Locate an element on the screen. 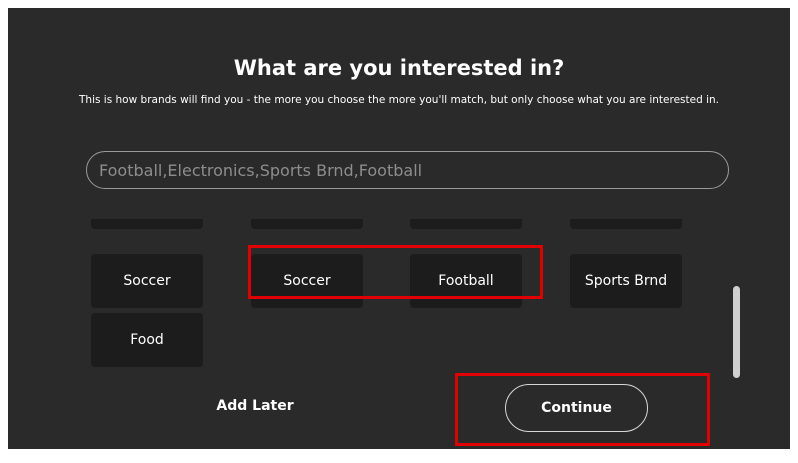 This screenshot has width=798, height=463. interests-scrollbar is located at coordinates (736, 298).